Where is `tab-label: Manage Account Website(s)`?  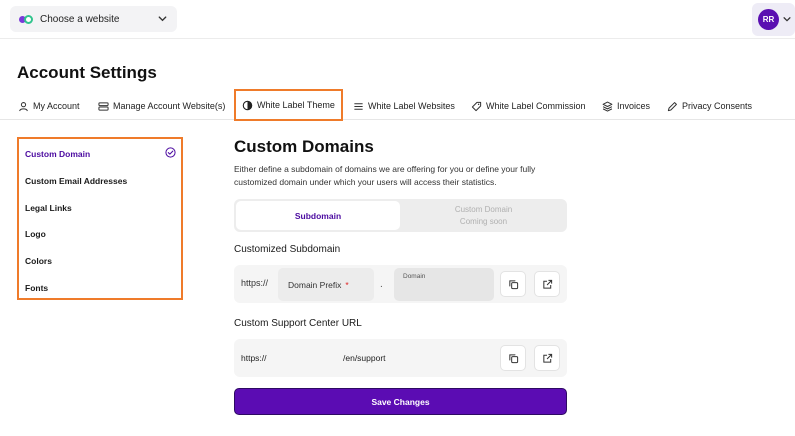 tab-label: Manage Account Website(s) is located at coordinates (169, 106).